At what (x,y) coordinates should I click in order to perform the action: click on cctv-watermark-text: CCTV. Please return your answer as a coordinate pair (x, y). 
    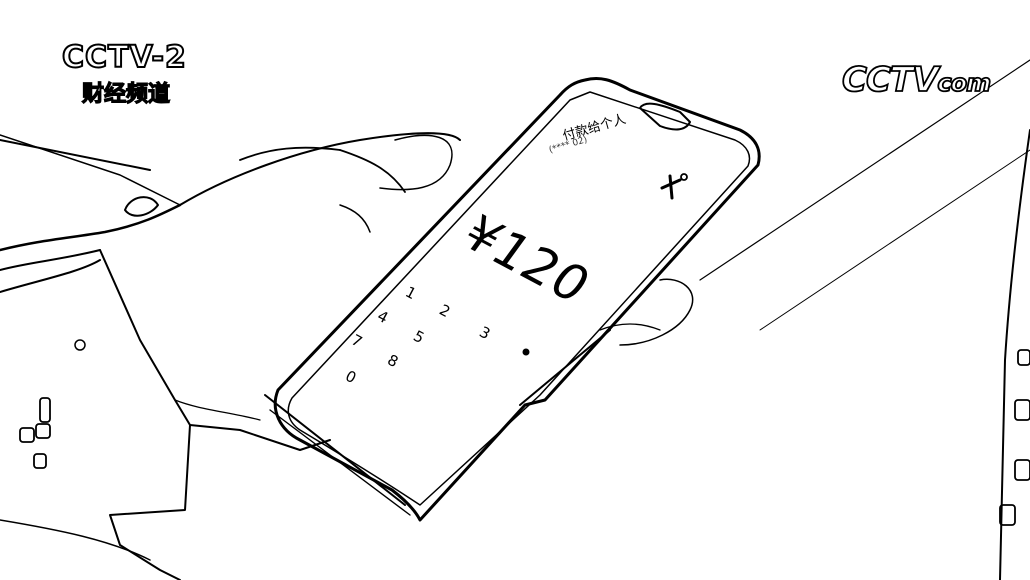
    Looking at the image, I should click on (890, 80).